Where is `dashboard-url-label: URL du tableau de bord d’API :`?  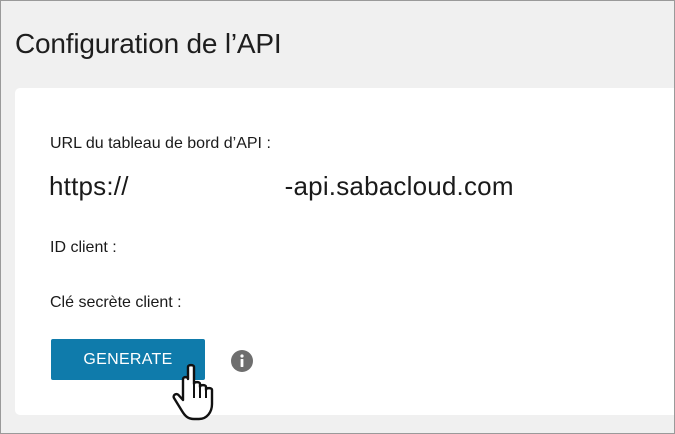 dashboard-url-label: URL du tableau de bord d’API : is located at coordinates (160, 143).